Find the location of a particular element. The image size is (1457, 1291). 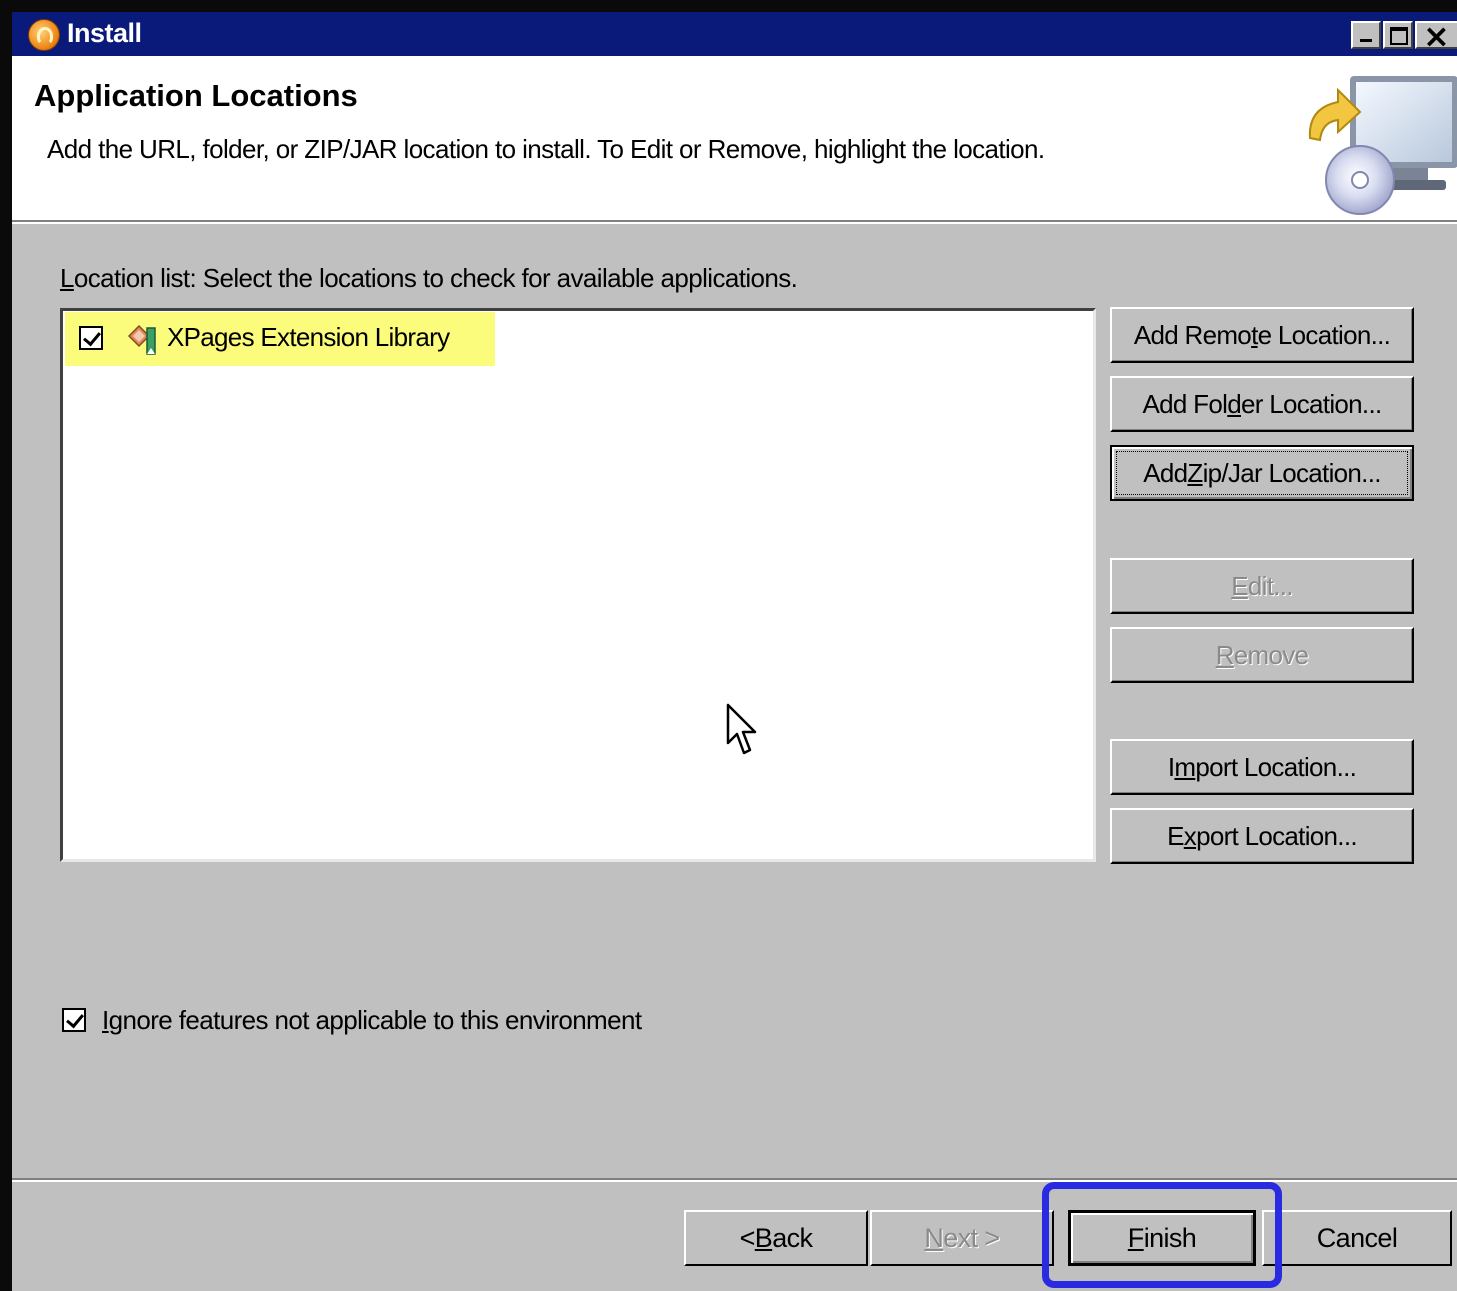

minimize-button is located at coordinates (1366, 35).